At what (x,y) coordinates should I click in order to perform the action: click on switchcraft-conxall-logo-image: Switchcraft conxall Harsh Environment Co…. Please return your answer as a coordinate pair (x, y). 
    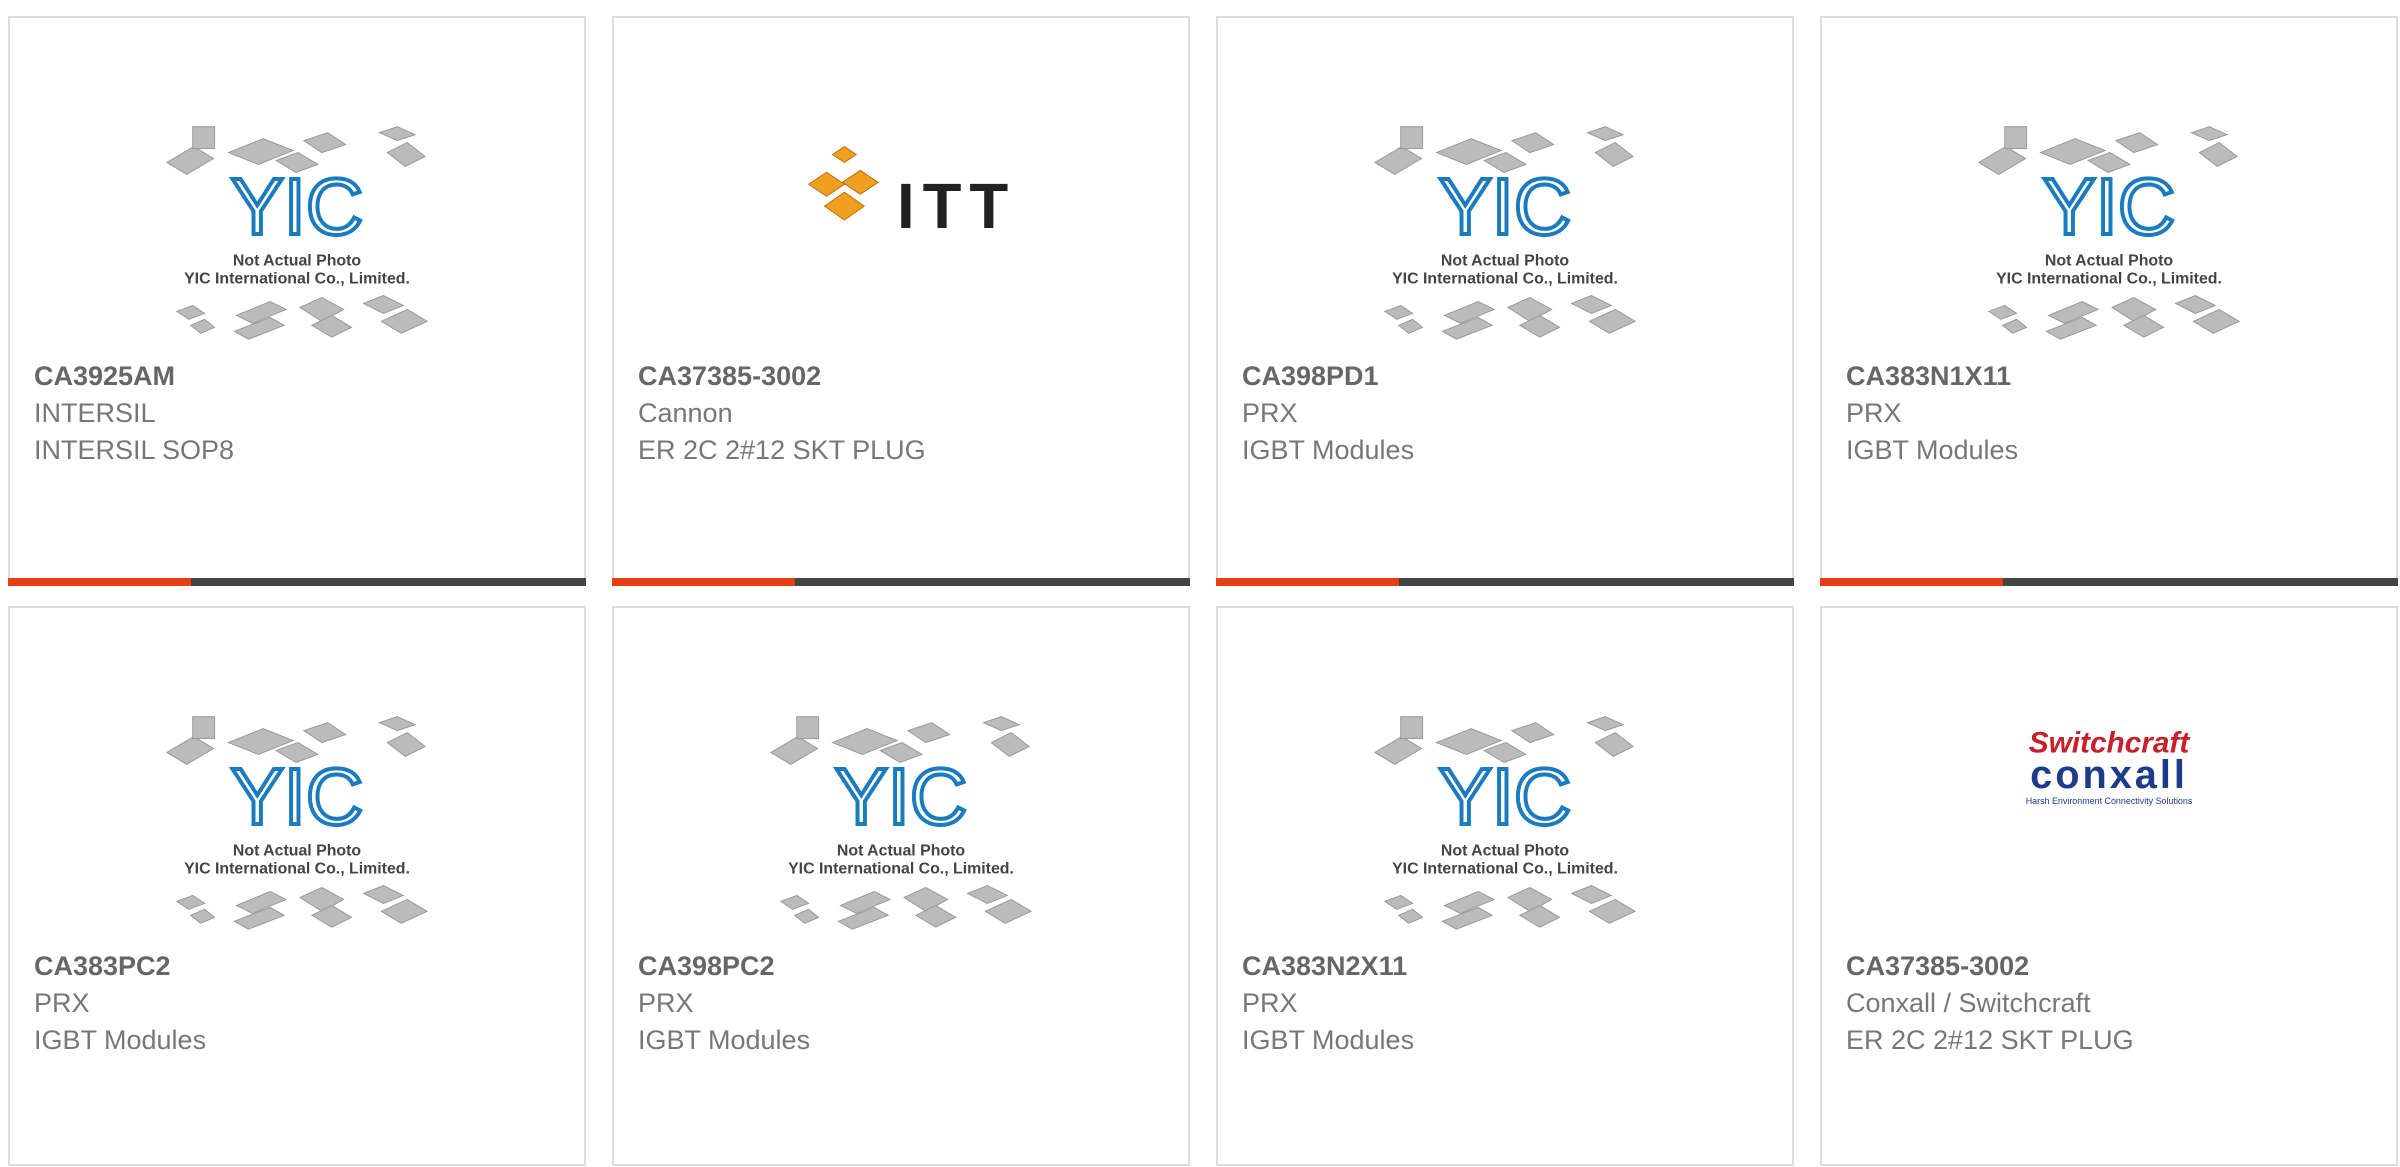
    Looking at the image, I should click on (2109, 766).